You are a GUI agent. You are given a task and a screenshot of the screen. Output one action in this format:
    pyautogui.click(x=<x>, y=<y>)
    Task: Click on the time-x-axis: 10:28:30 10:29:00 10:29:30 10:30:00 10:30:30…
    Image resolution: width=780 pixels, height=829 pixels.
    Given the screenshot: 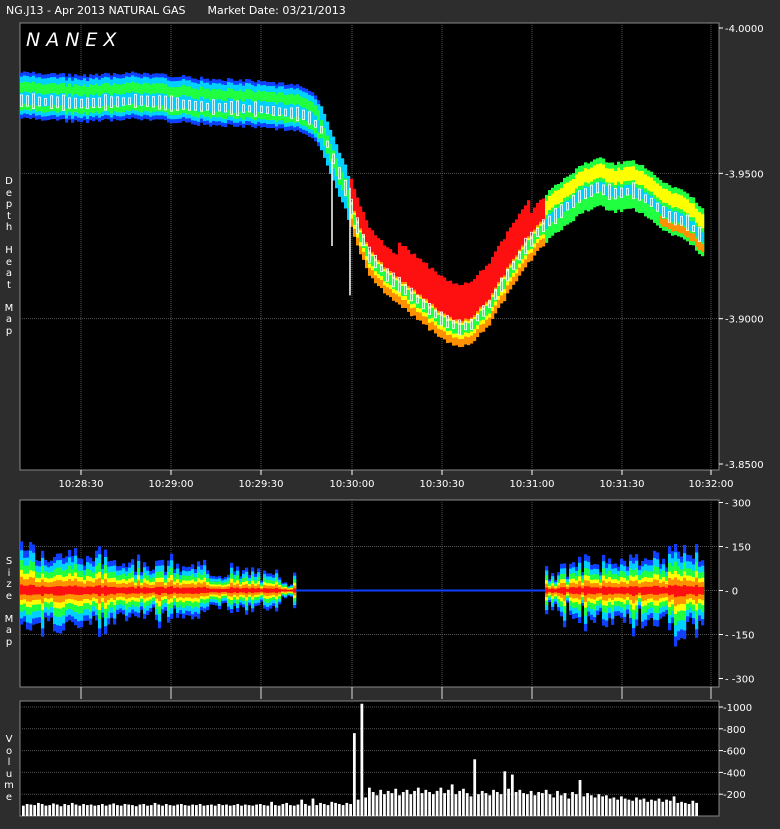 What is the action you would take?
    pyautogui.click(x=396, y=480)
    